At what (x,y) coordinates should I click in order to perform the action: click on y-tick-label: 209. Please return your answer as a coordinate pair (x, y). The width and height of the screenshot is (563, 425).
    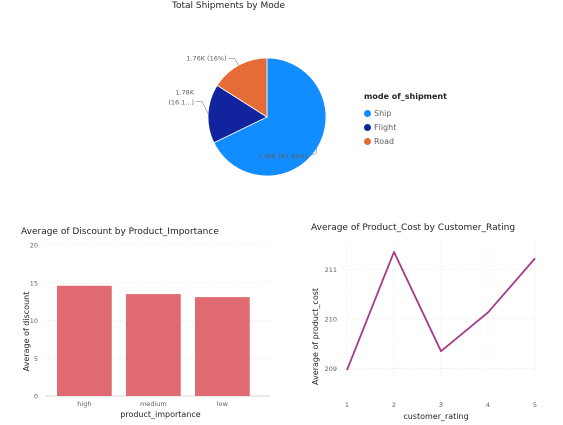
    Looking at the image, I should click on (331, 369).